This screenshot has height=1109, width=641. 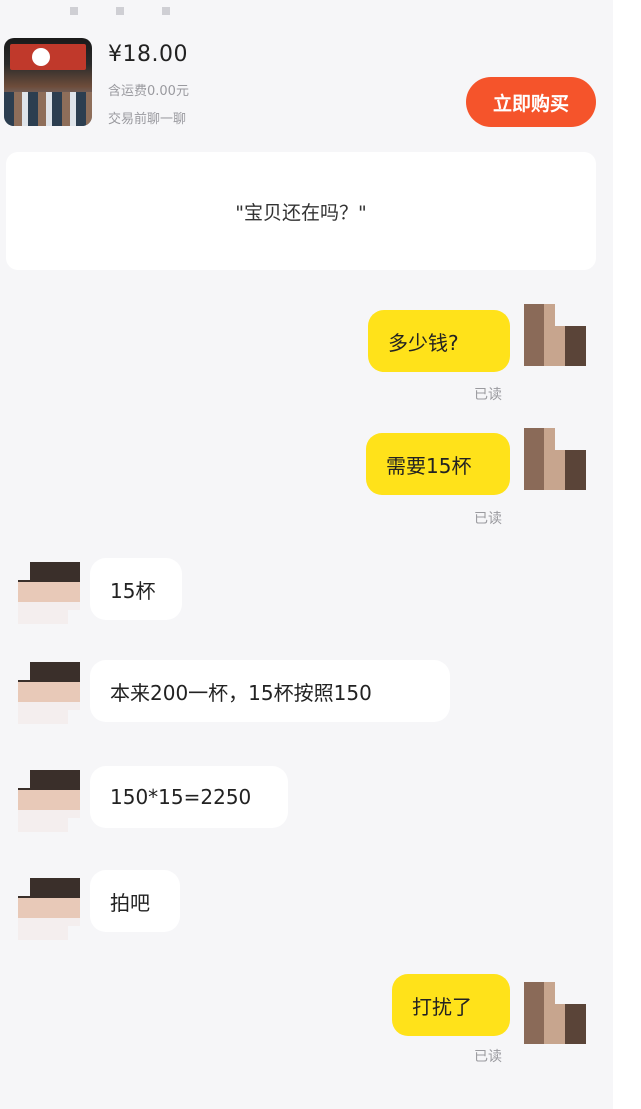 I want to click on right-edge, so click(x=627, y=554).